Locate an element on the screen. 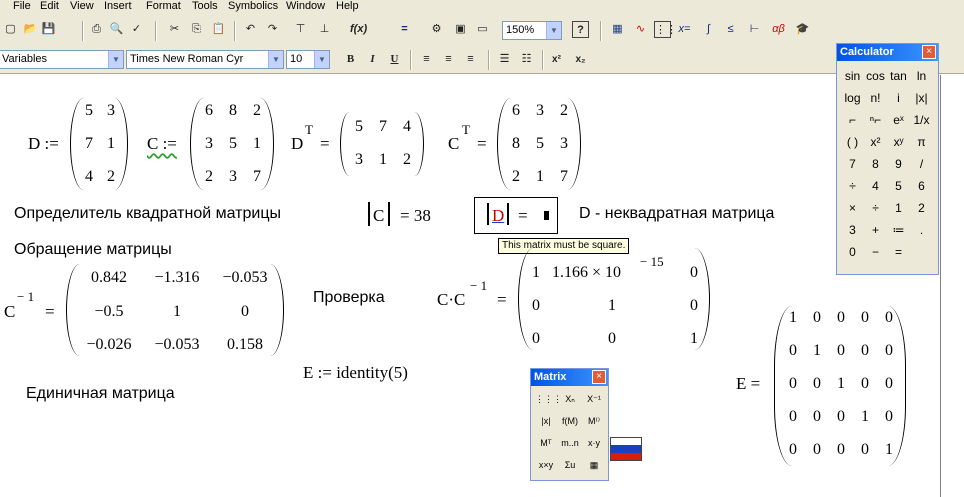 Image resolution: width=964 pixels, height=497 pixels. calculator-button: xʸ is located at coordinates (898, 142).